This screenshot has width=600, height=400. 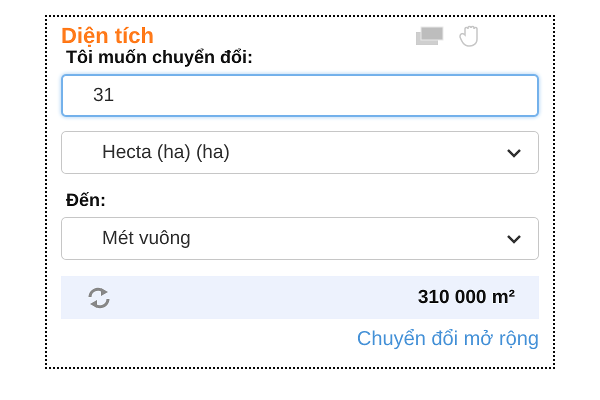 I want to click on result-value: 310 000 m², so click(x=466, y=297).